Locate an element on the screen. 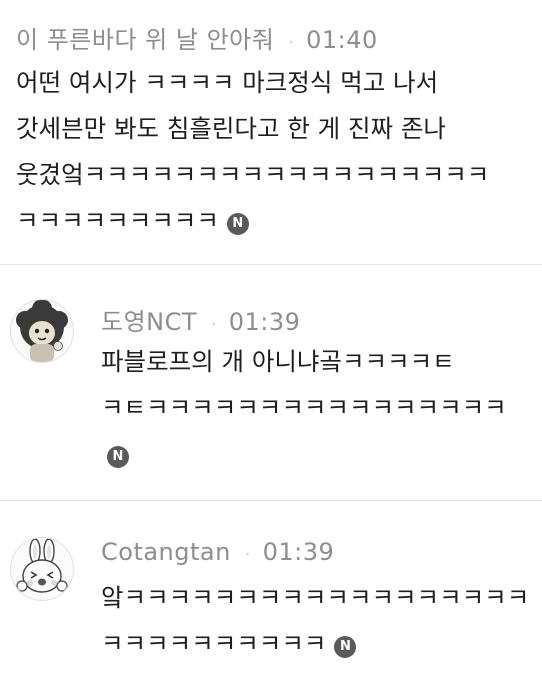  comment-meta: 이 푸른바다 위 날 안아줘 · 01:40 is located at coordinates (197, 37).